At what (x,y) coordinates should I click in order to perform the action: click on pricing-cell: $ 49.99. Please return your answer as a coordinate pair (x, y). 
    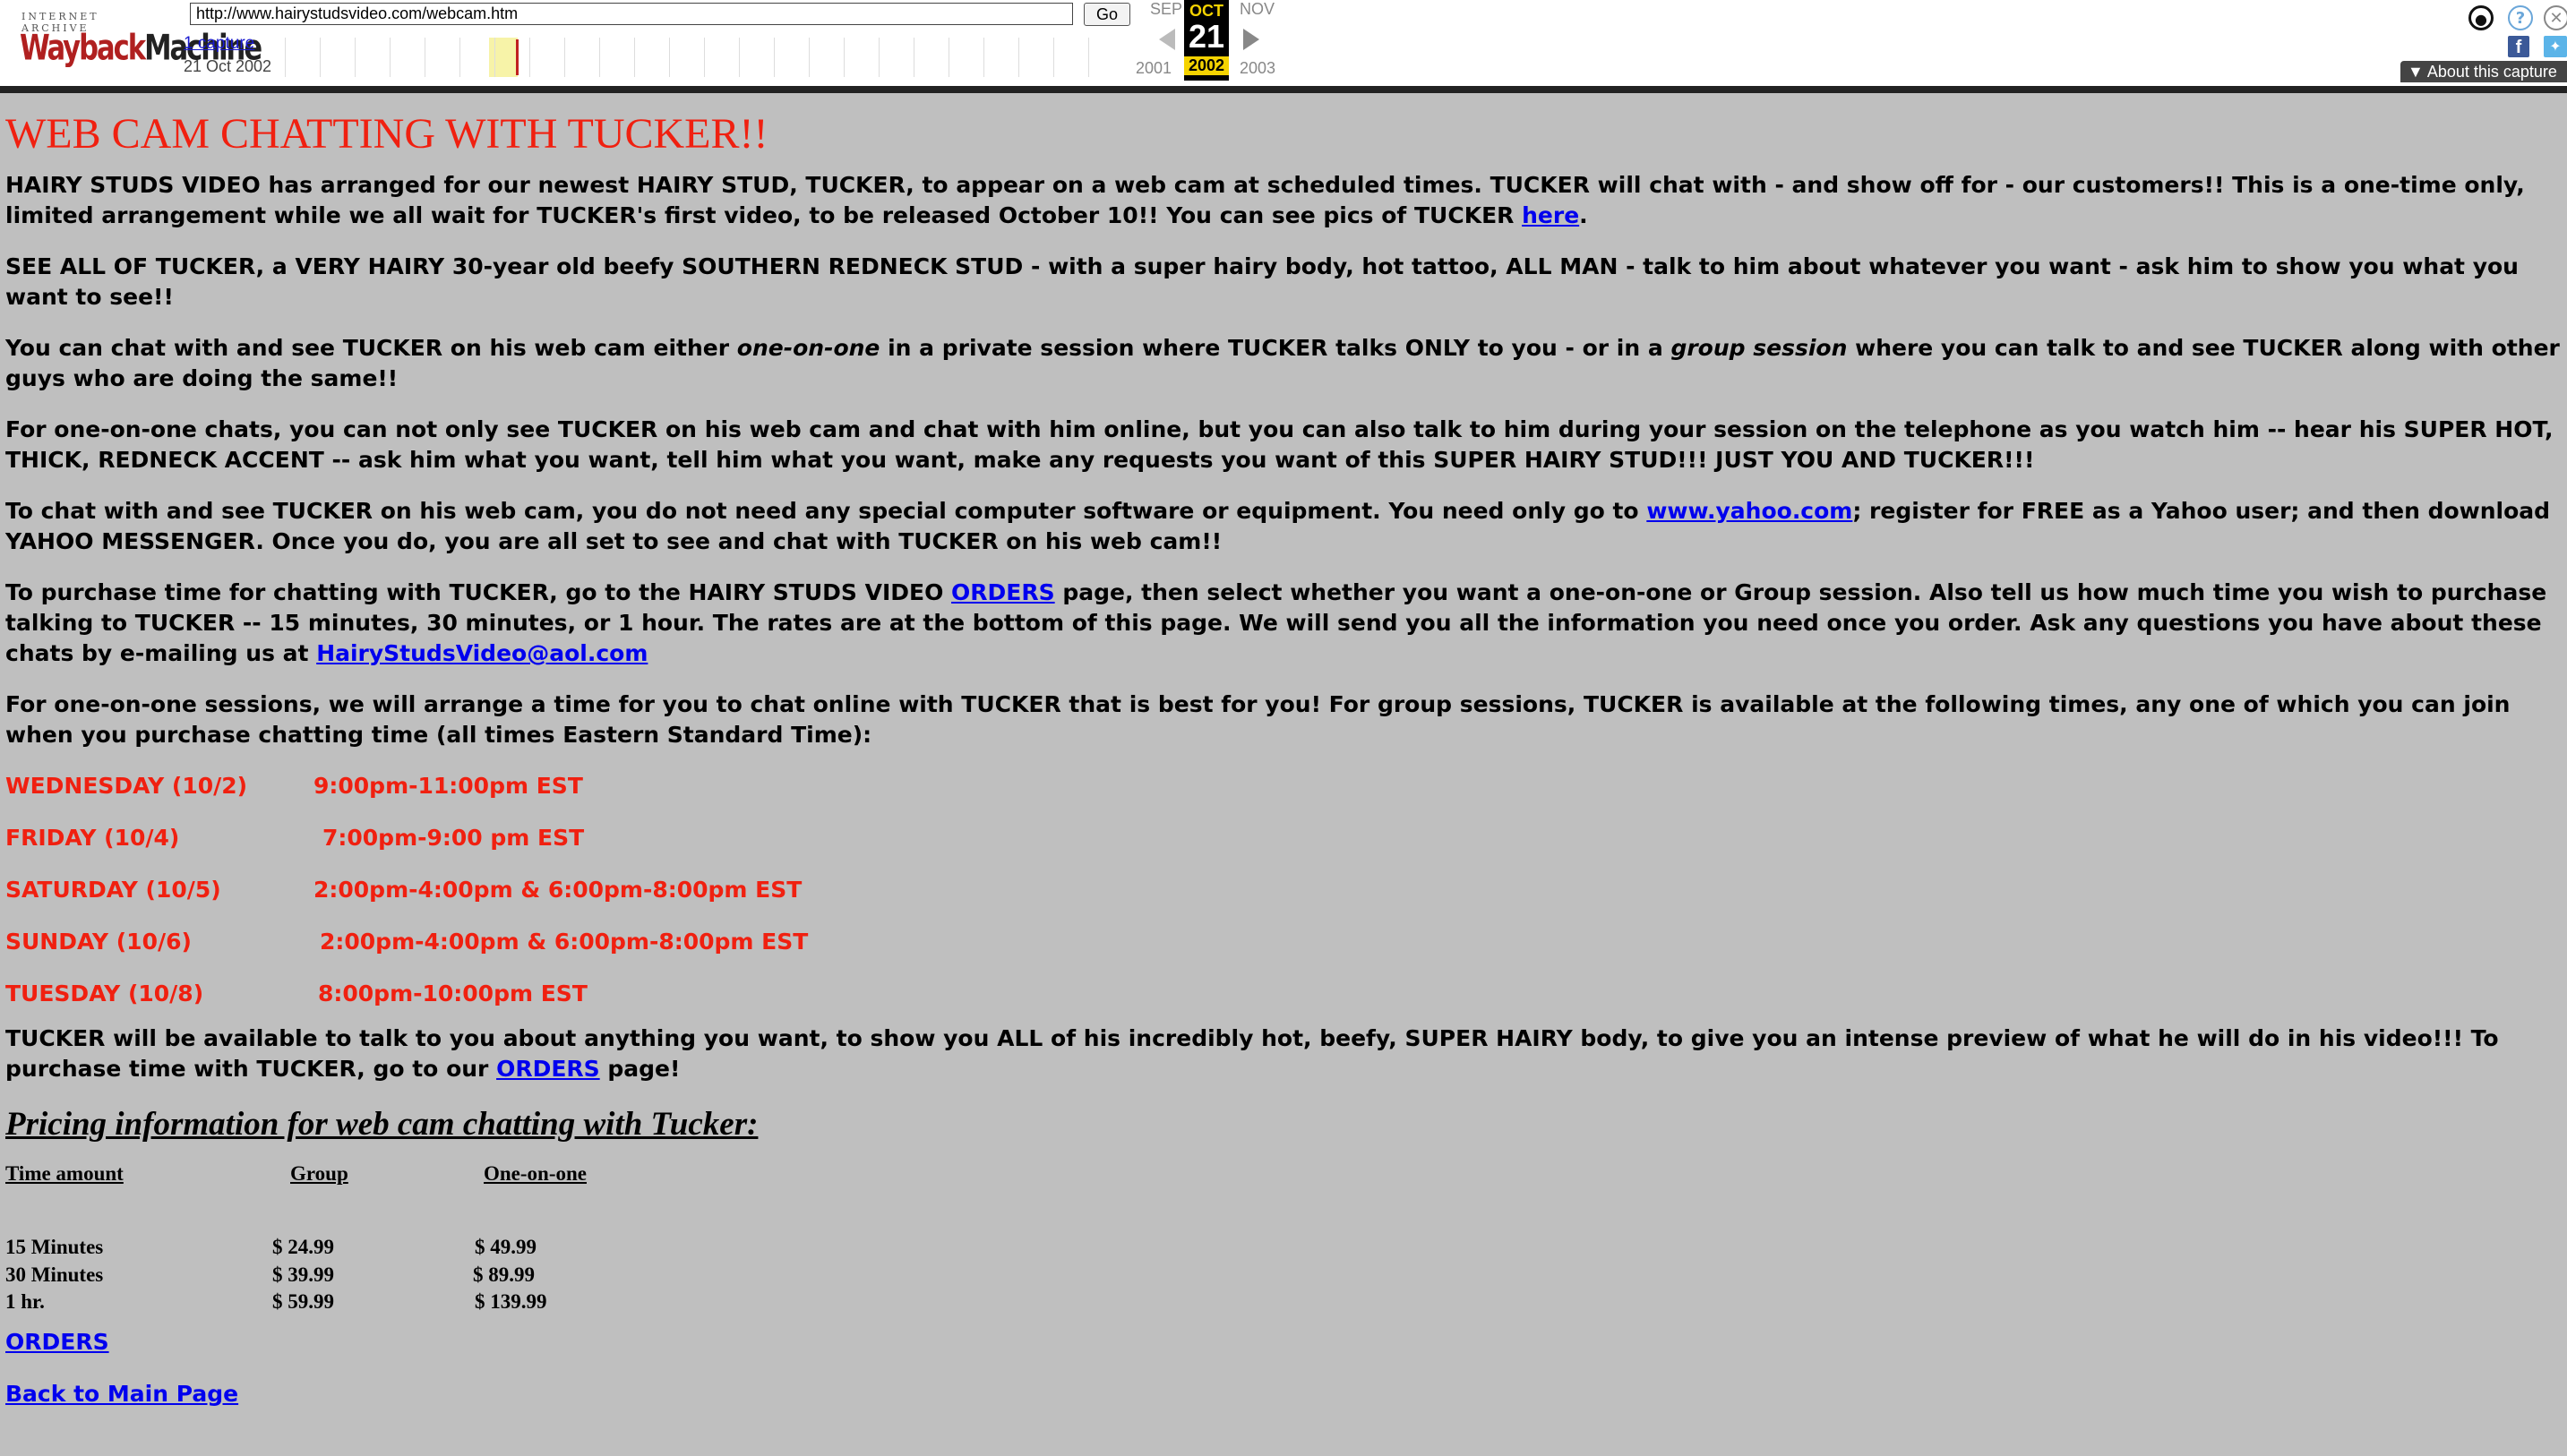
    Looking at the image, I should click on (506, 1247).